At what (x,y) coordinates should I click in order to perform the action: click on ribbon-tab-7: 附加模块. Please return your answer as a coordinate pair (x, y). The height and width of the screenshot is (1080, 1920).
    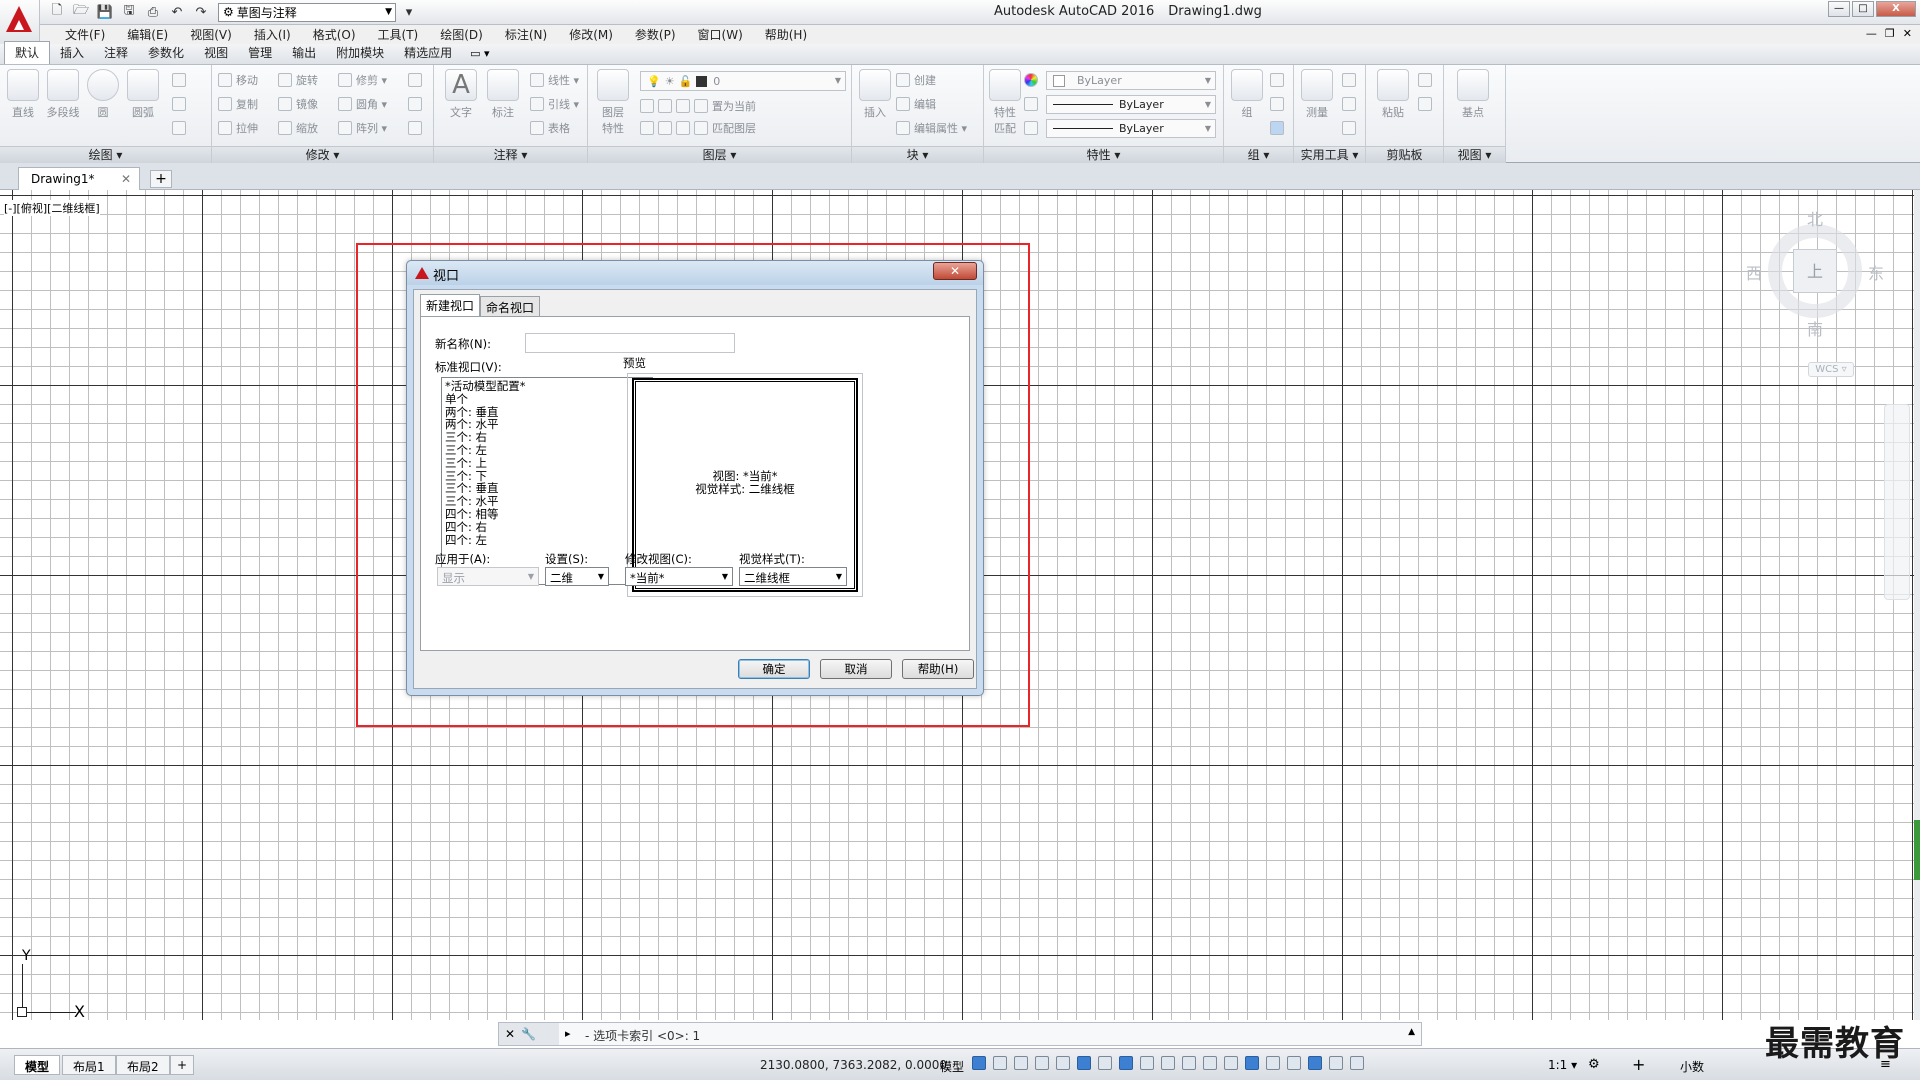
    Looking at the image, I should click on (360, 53).